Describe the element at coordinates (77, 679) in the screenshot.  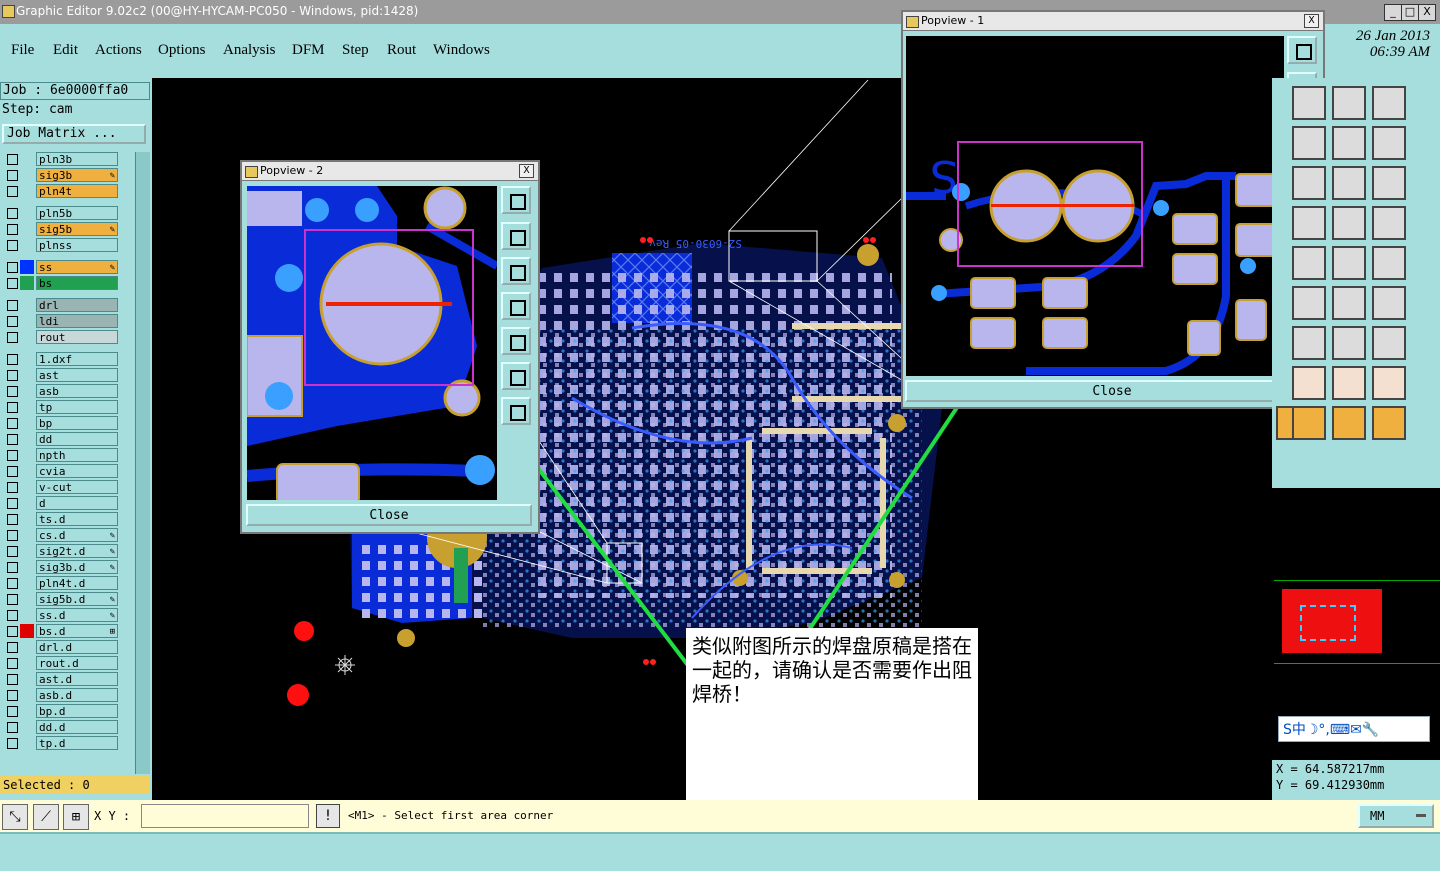
I see `layer-name: ast.d` at that location.